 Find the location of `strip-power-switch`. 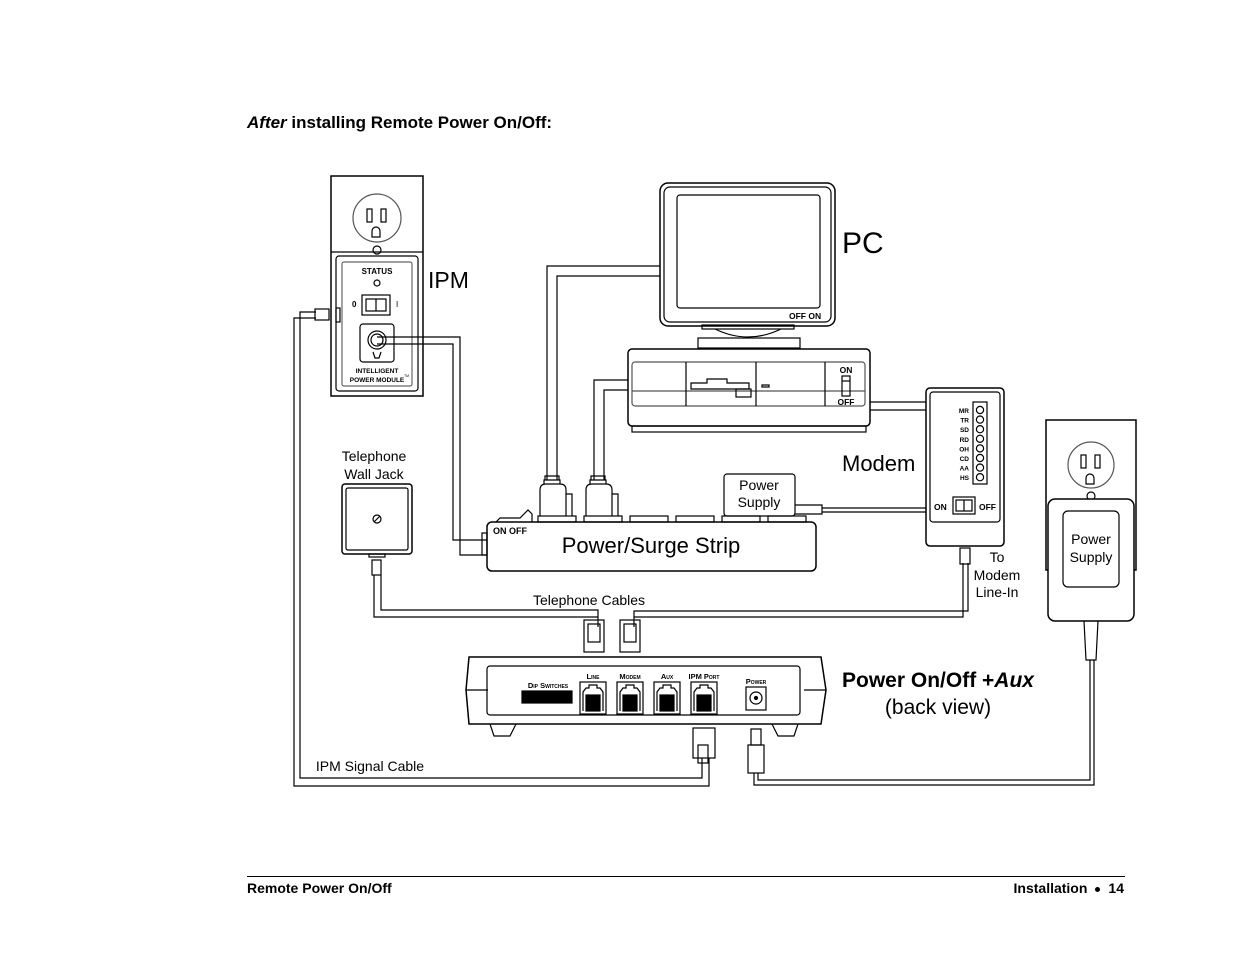

strip-power-switch is located at coordinates (514, 516).